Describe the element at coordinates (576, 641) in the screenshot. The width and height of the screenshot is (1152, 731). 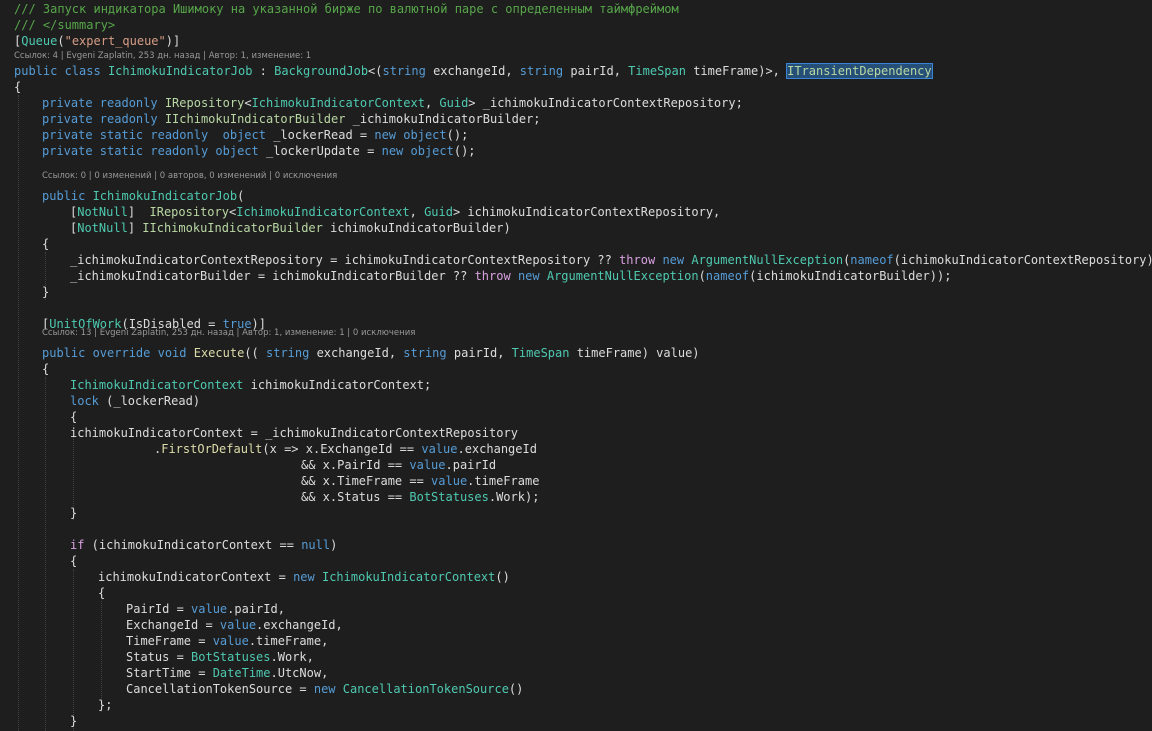
I see `code-line: TimeFrame = value.timeFrame,` at that location.